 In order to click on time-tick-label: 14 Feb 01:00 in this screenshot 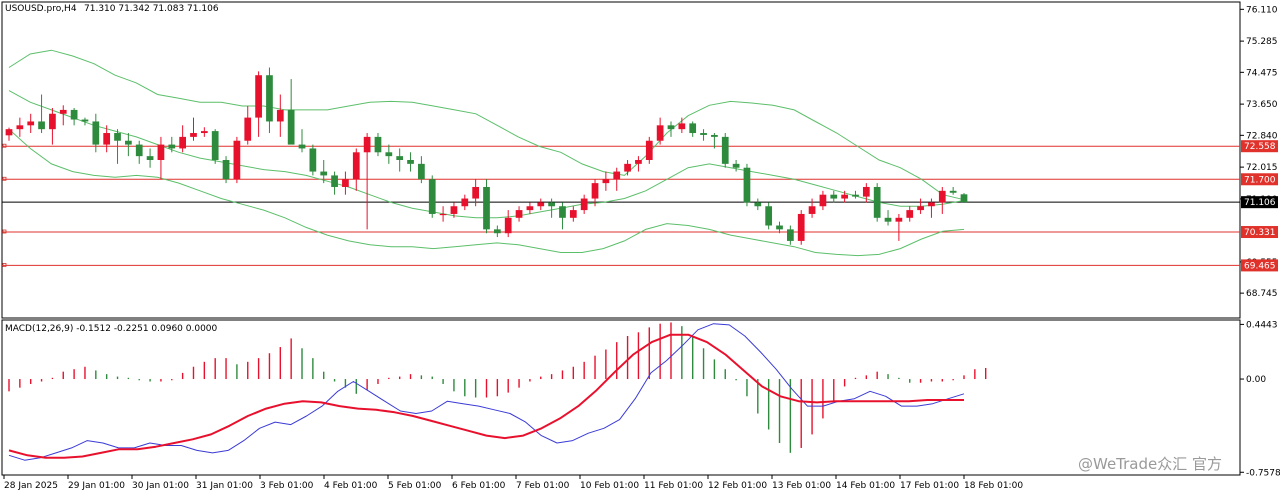, I will do `click(865, 486)`.